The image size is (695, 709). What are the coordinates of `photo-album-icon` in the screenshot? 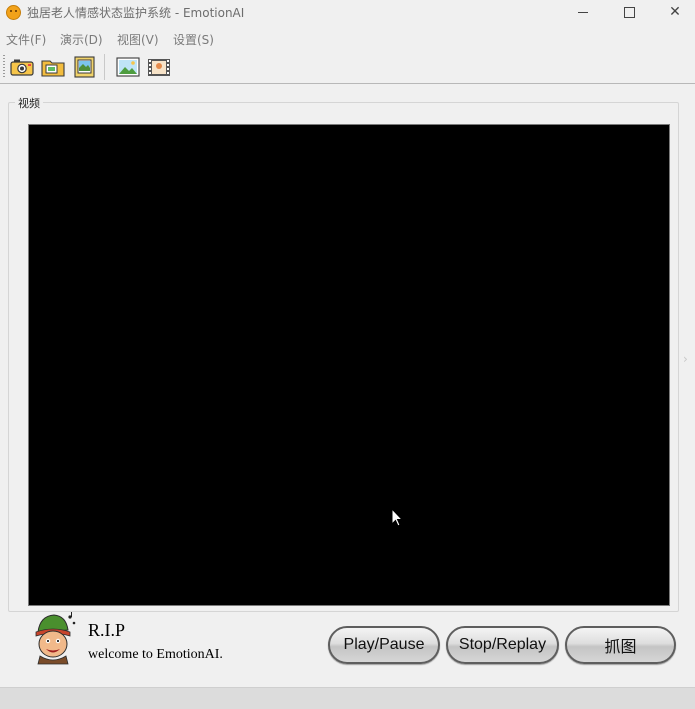 It's located at (84, 67).